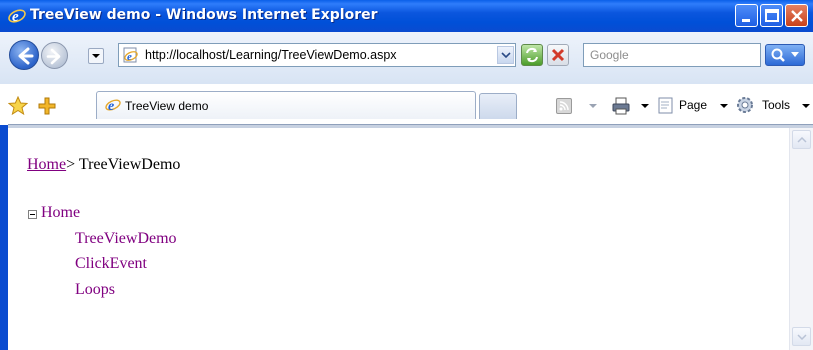 This screenshot has width=813, height=350. Describe the element at coordinates (665, 105) in the screenshot. I see `page-icon` at that location.